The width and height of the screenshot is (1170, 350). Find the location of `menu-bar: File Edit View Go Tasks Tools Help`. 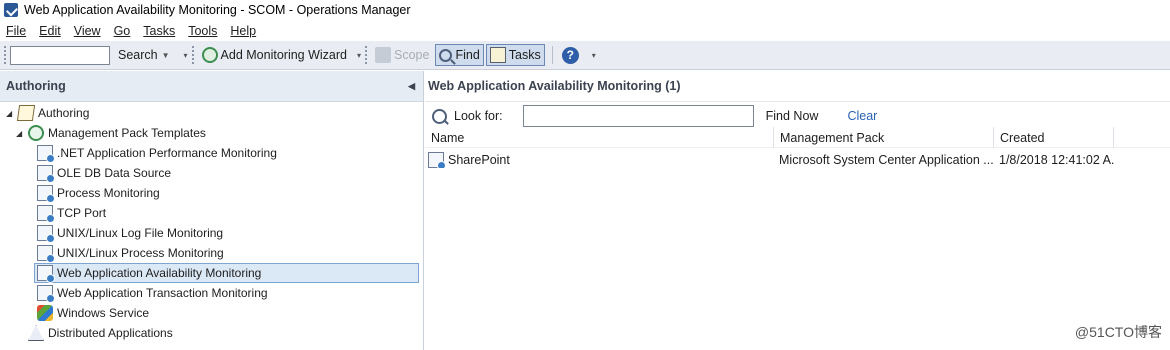

menu-bar: File Edit View Go Tasks Tools Help is located at coordinates (585, 31).